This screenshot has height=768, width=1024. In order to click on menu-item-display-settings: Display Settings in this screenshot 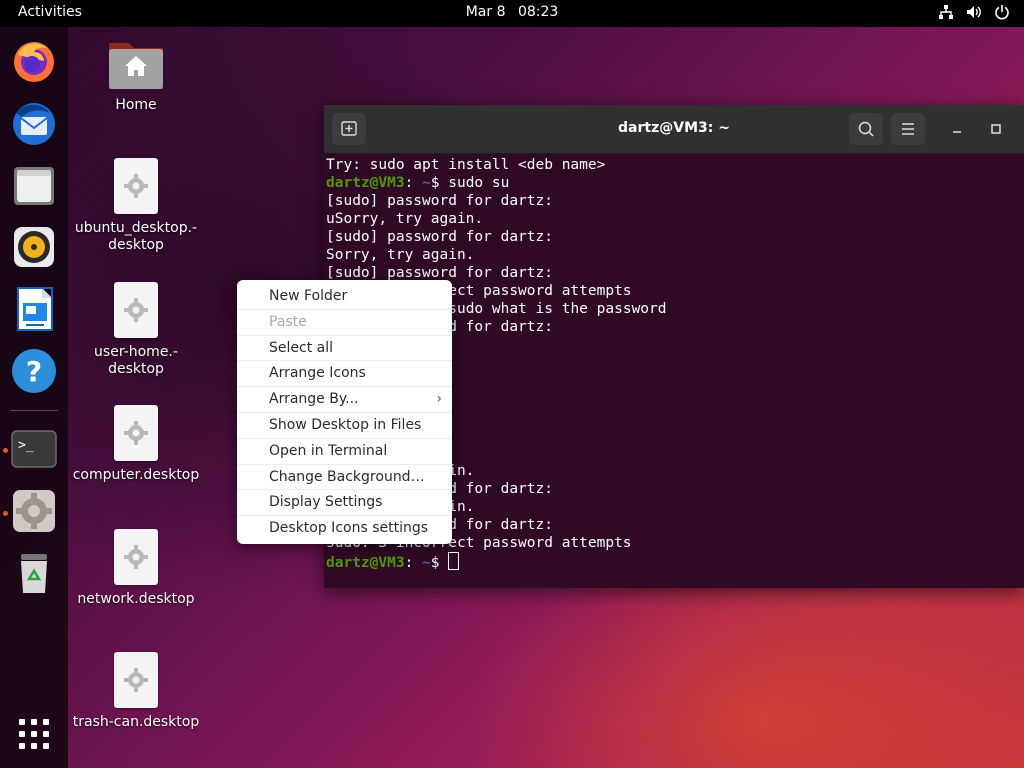, I will do `click(344, 503)`.